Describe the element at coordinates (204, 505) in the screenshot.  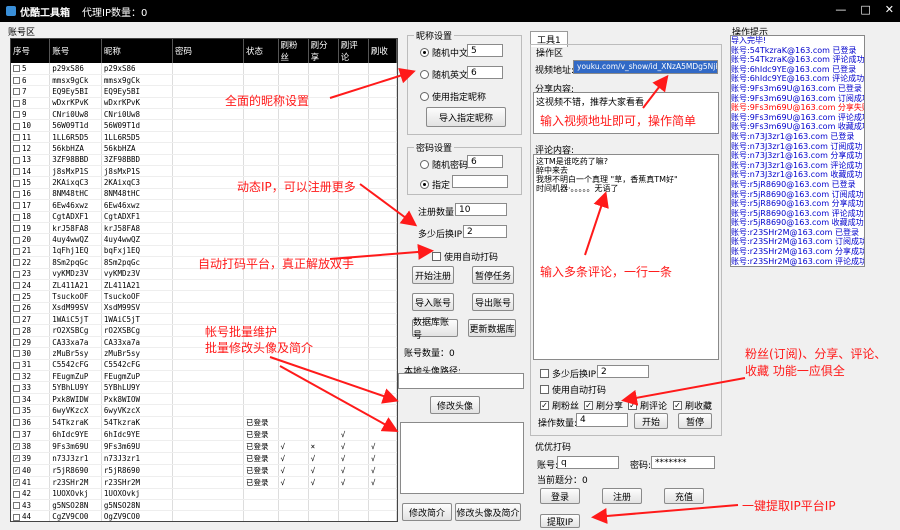
I see `table-row: 43 g5NSO28N g5NSO28N` at that location.